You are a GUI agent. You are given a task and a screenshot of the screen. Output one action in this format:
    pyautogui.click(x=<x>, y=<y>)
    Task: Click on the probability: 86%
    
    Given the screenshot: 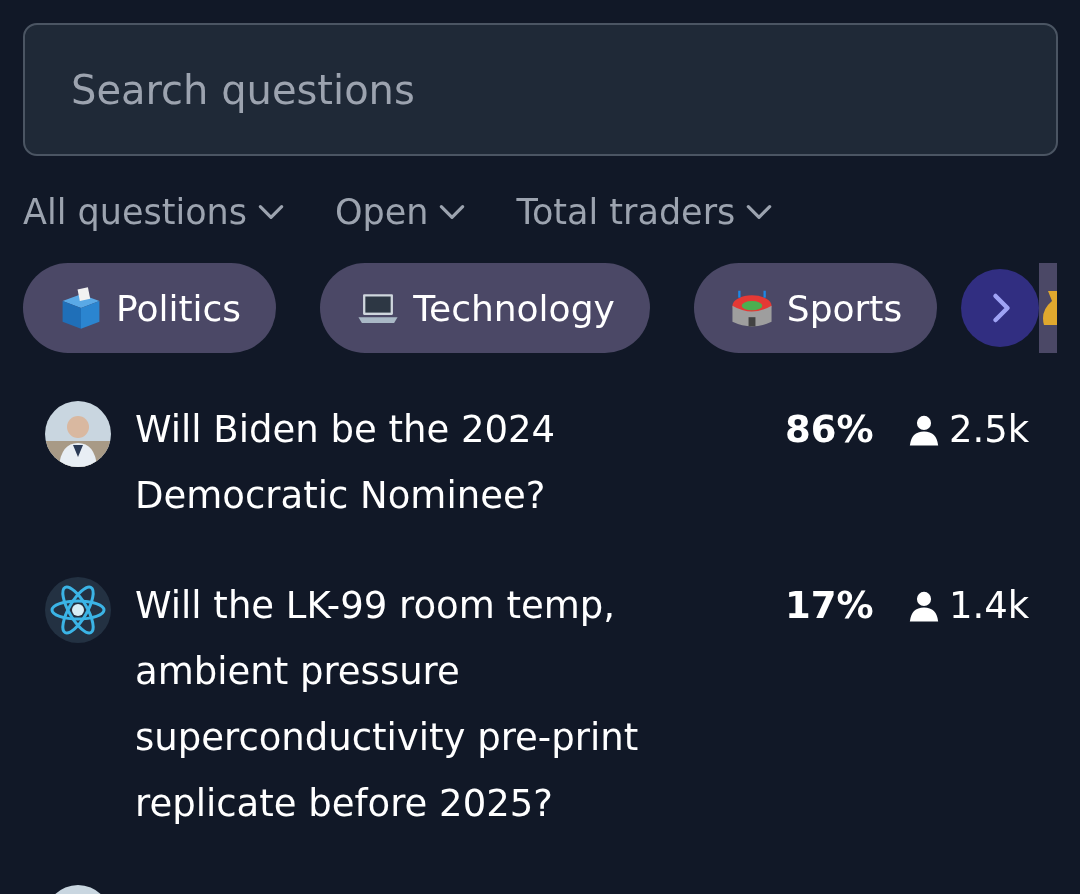 What is the action you would take?
    pyautogui.click(x=830, y=430)
    